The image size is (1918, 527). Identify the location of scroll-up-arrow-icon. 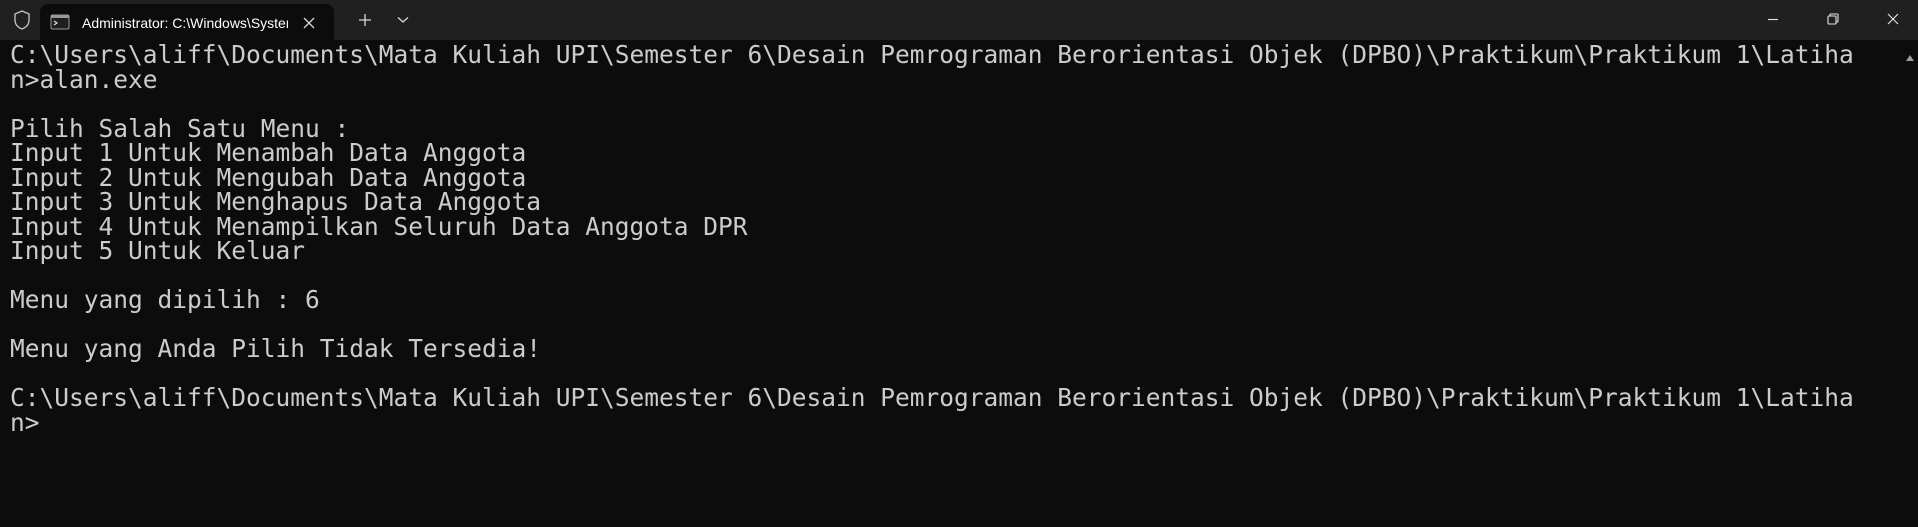
(1910, 54).